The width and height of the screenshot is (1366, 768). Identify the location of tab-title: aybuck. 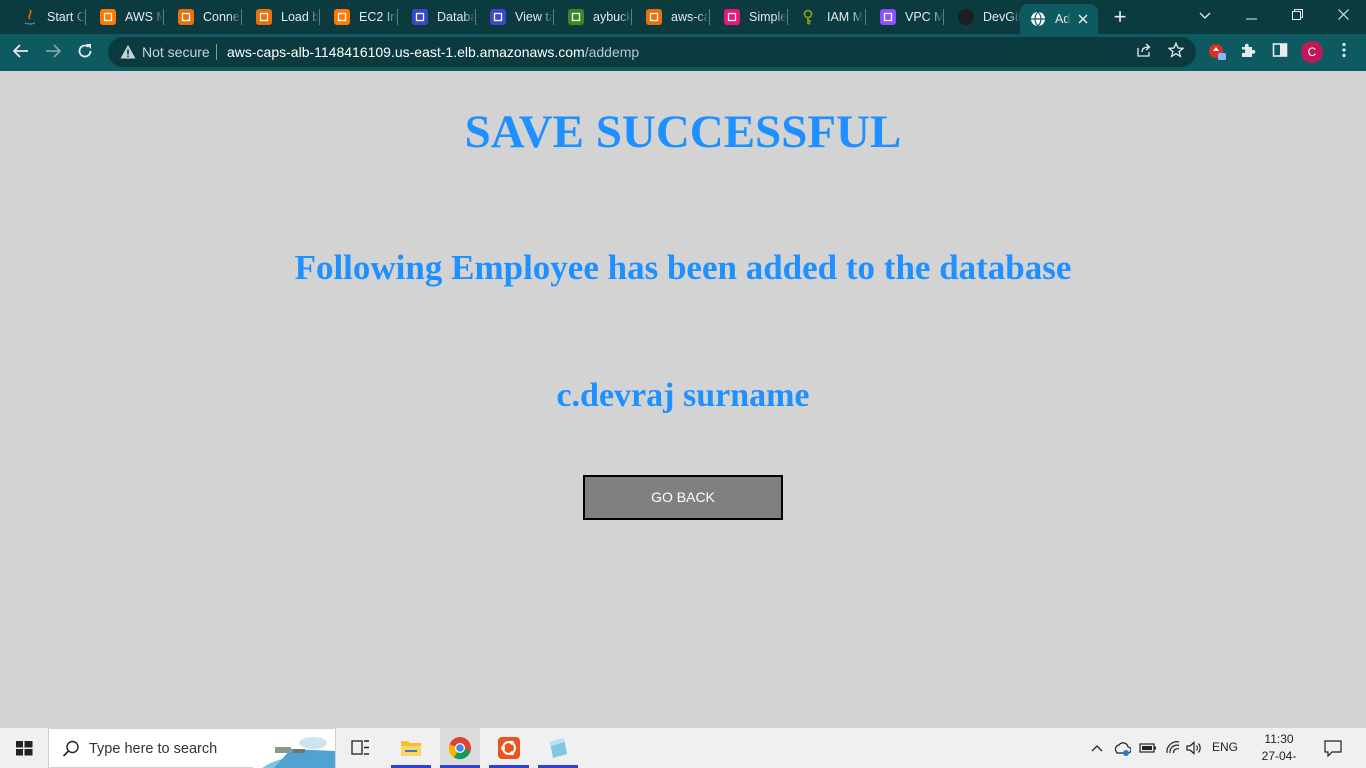
(612, 17).